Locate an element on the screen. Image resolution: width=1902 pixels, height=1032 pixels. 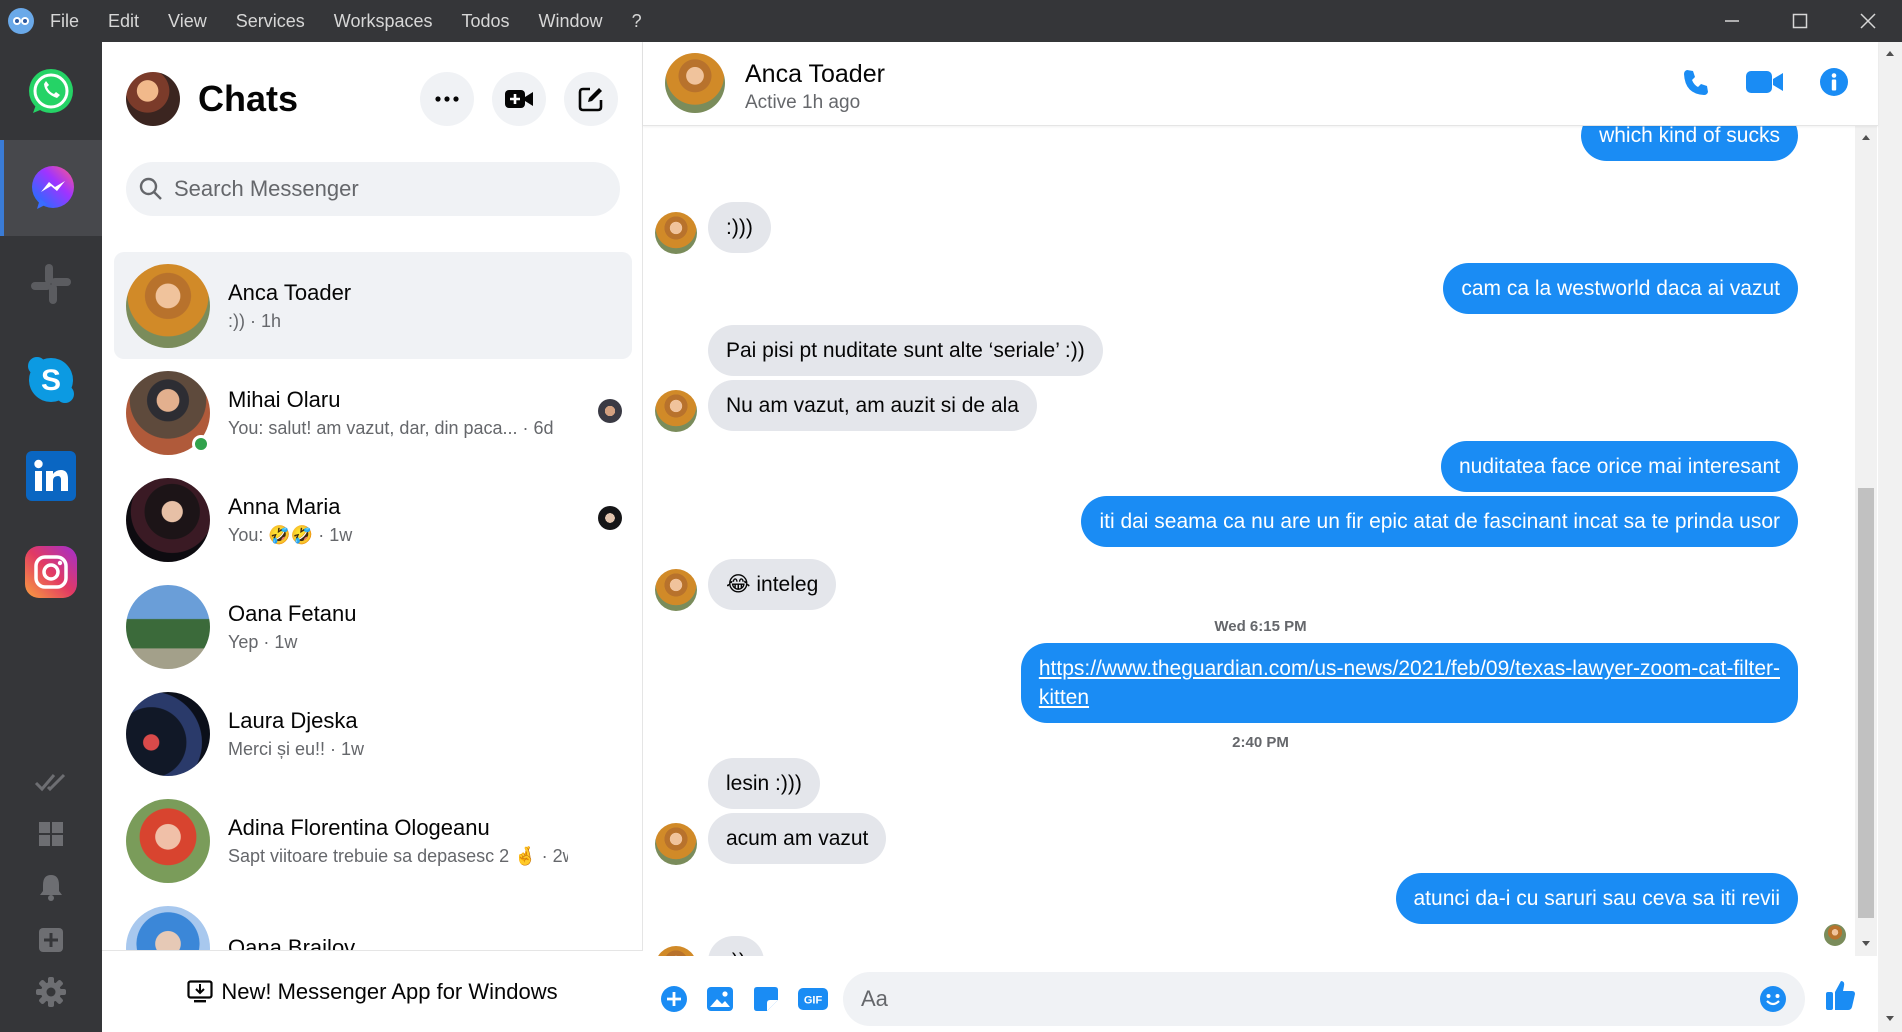
conversation-name: Laura Djeska is located at coordinates (293, 720).